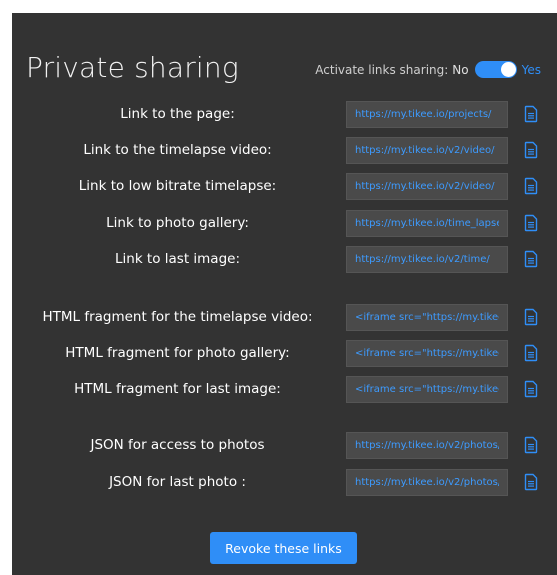 The height and width of the screenshot is (575, 557). What do you see at coordinates (177, 482) in the screenshot?
I see `link-row-label: JSON for last photo :` at bounding box center [177, 482].